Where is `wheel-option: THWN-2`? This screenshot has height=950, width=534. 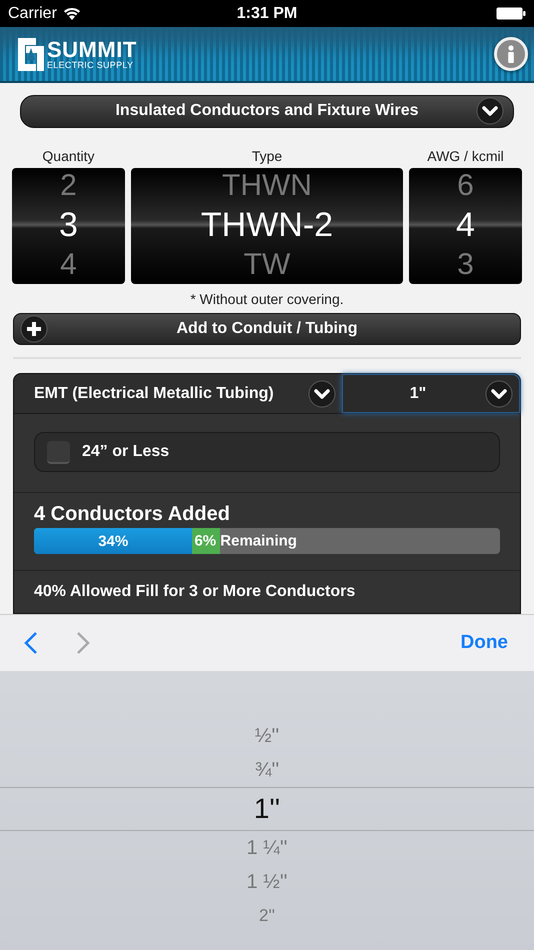
wheel-option: THWN-2 is located at coordinates (267, 225).